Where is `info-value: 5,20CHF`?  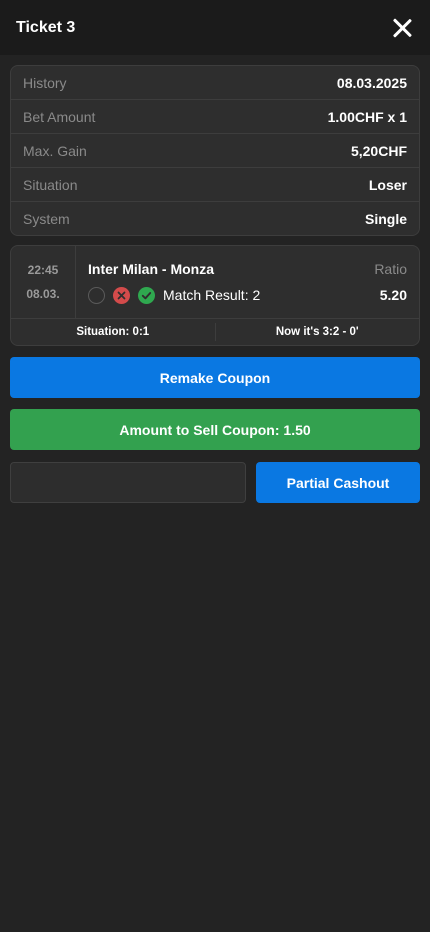 info-value: 5,20CHF is located at coordinates (378, 150).